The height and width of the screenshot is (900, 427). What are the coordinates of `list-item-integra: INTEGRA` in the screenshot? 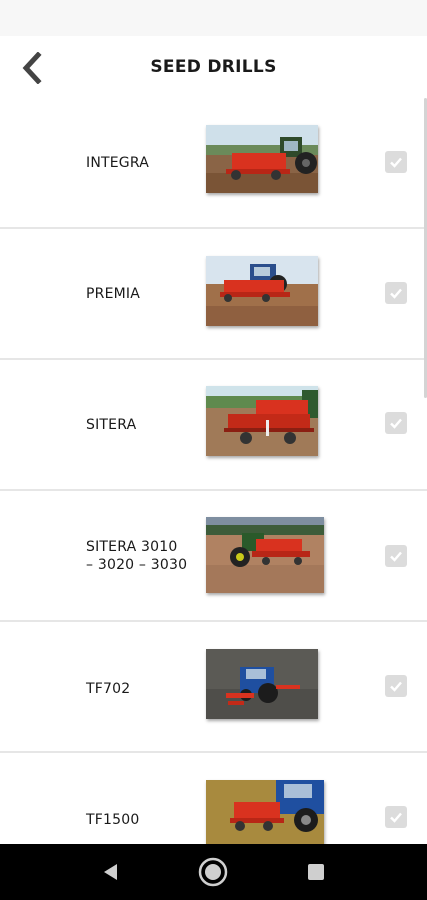 It's located at (213, 163).